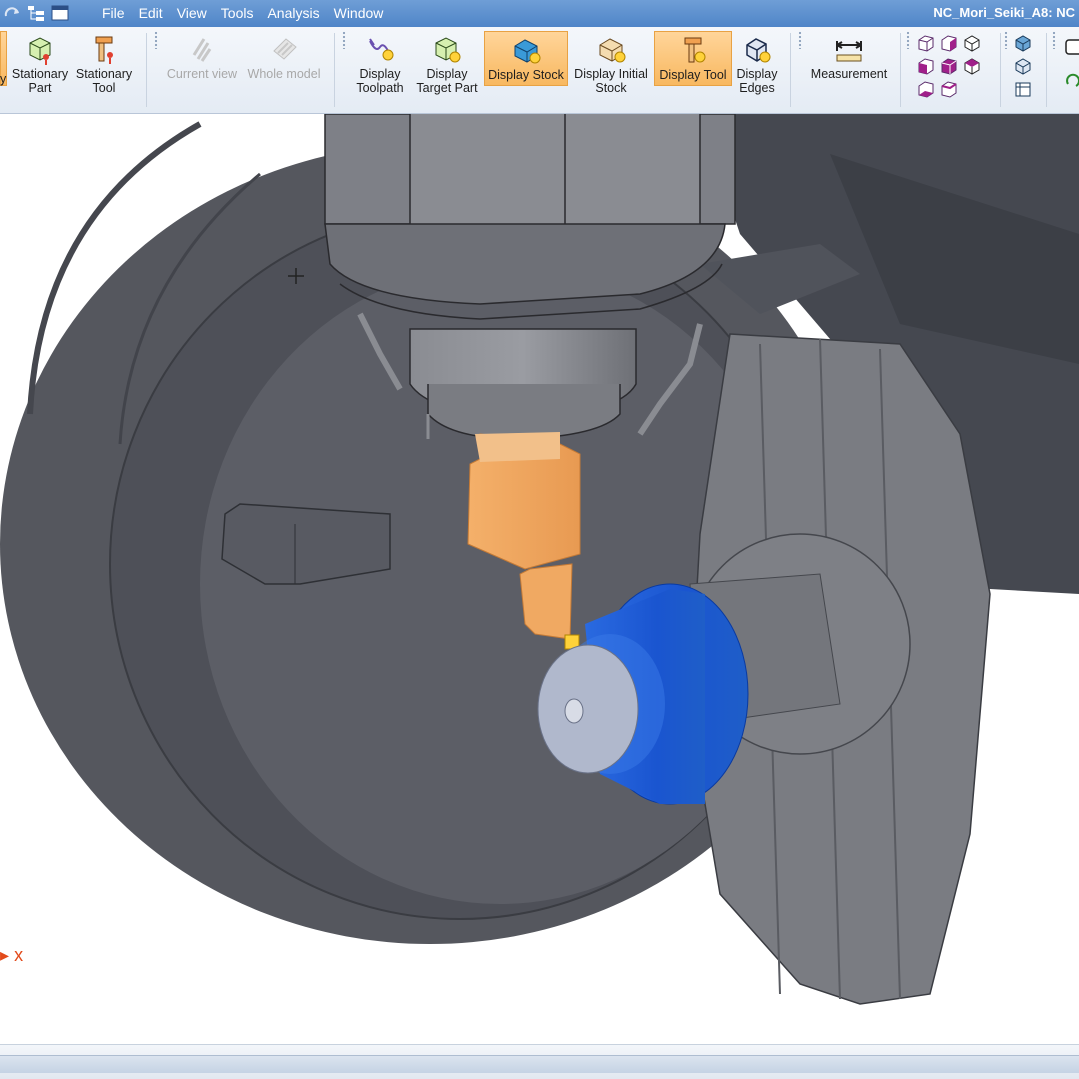  I want to click on menu-window: Window, so click(366, 13).